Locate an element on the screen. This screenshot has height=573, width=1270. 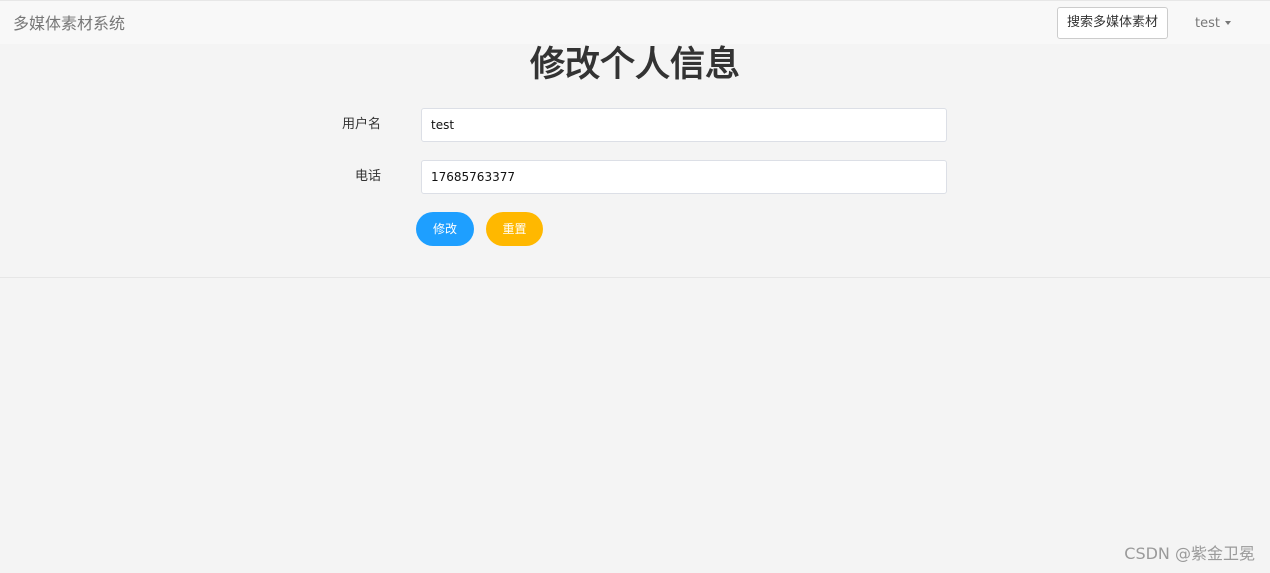
caret-down-icon is located at coordinates (1227, 22).